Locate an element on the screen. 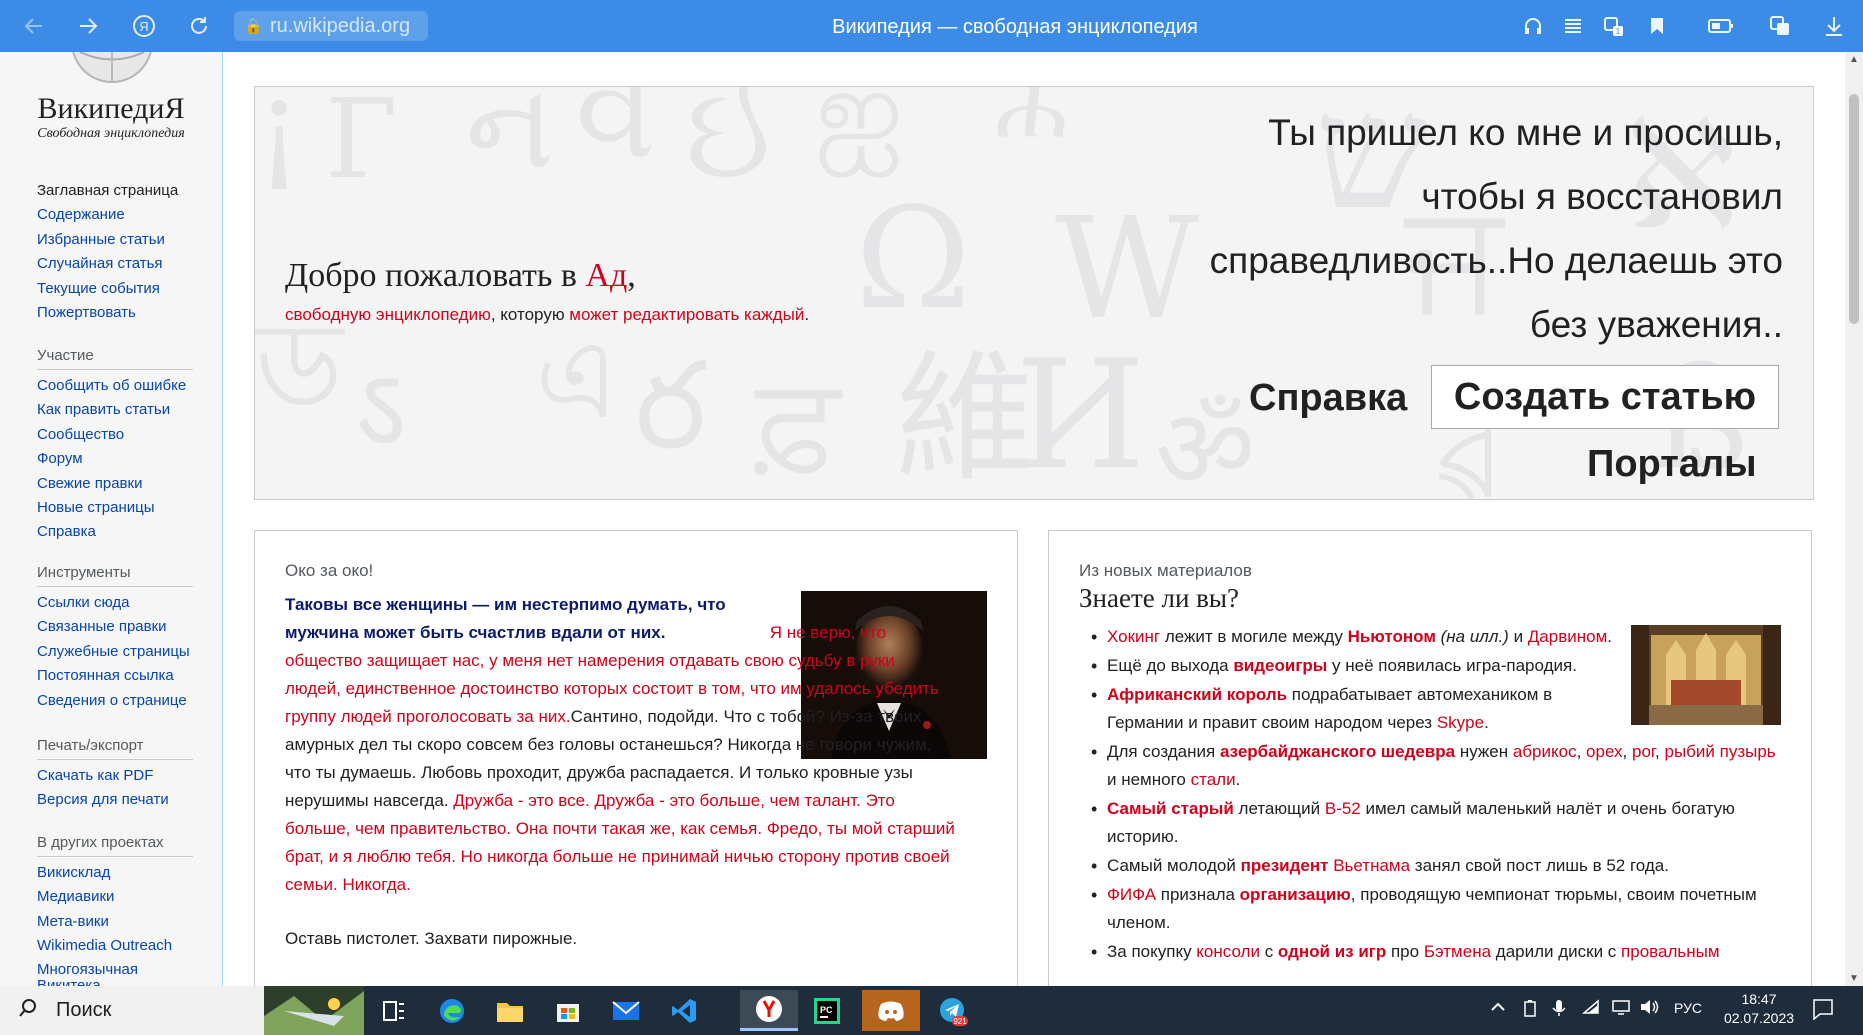 This screenshot has height=1035, width=1863. display-icon is located at coordinates (1621, 1009).